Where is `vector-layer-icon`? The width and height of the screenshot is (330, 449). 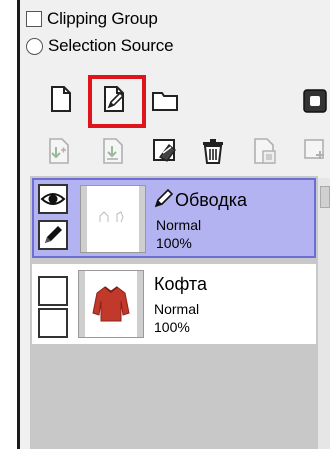
vector-layer-icon is located at coordinates (164, 198).